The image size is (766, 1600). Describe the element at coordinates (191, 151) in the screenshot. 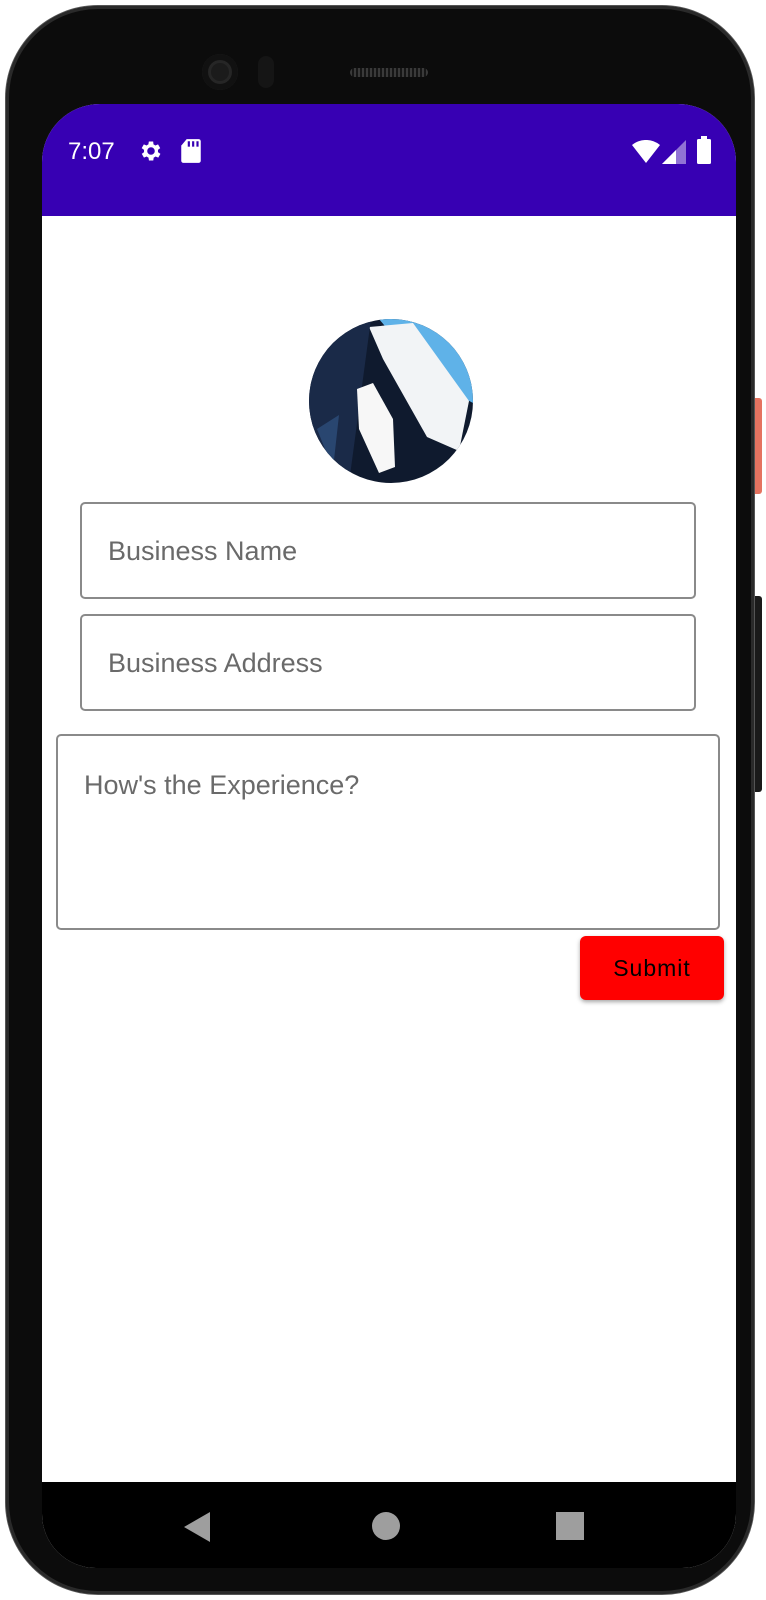

I see `sd-card-icon` at that location.